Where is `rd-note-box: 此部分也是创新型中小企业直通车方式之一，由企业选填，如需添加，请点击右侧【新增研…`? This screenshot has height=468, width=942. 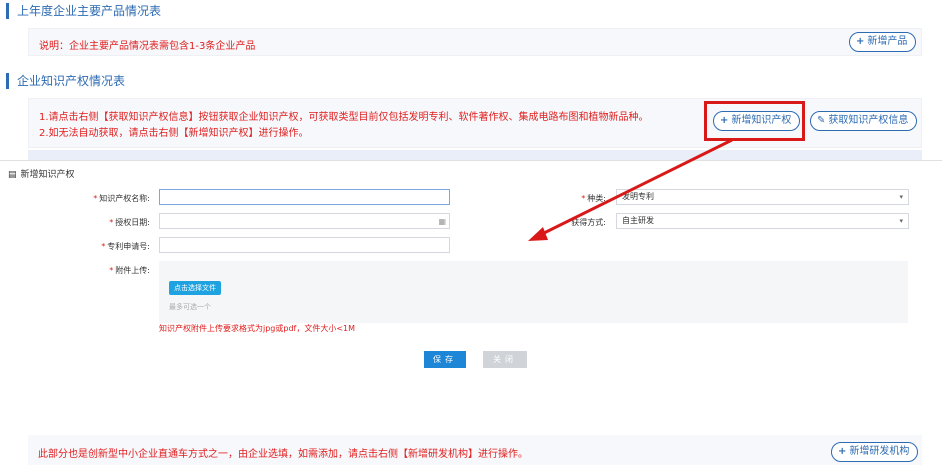 rd-note-box: 此部分也是创新型中小企业直通车方式之一，由企业选填，如需添加，请点击右侧【新增研… is located at coordinates (475, 450).